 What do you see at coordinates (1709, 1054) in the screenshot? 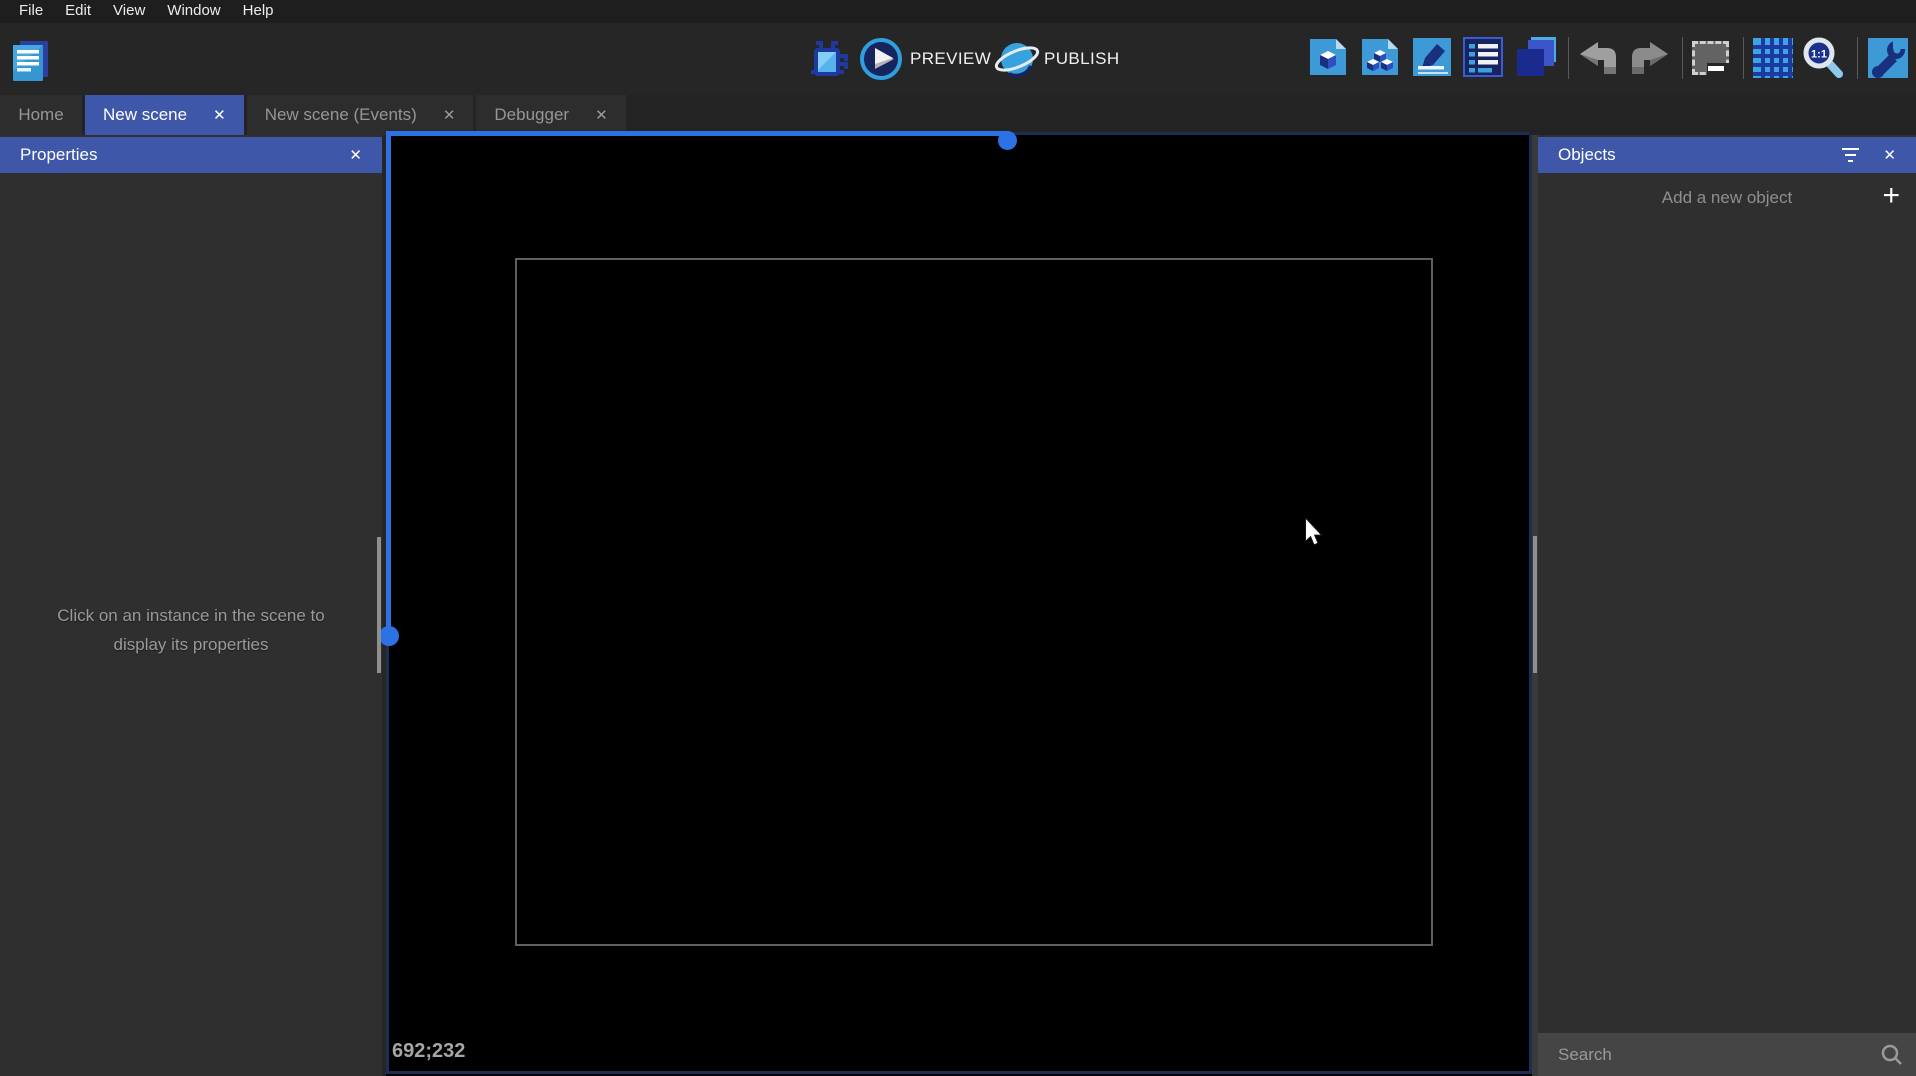
I see `objects-search-input` at bounding box center [1709, 1054].